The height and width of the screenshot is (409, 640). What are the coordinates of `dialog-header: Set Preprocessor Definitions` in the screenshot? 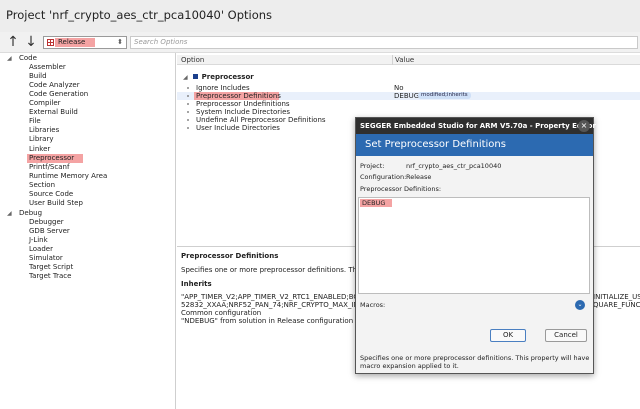 It's located at (474, 145).